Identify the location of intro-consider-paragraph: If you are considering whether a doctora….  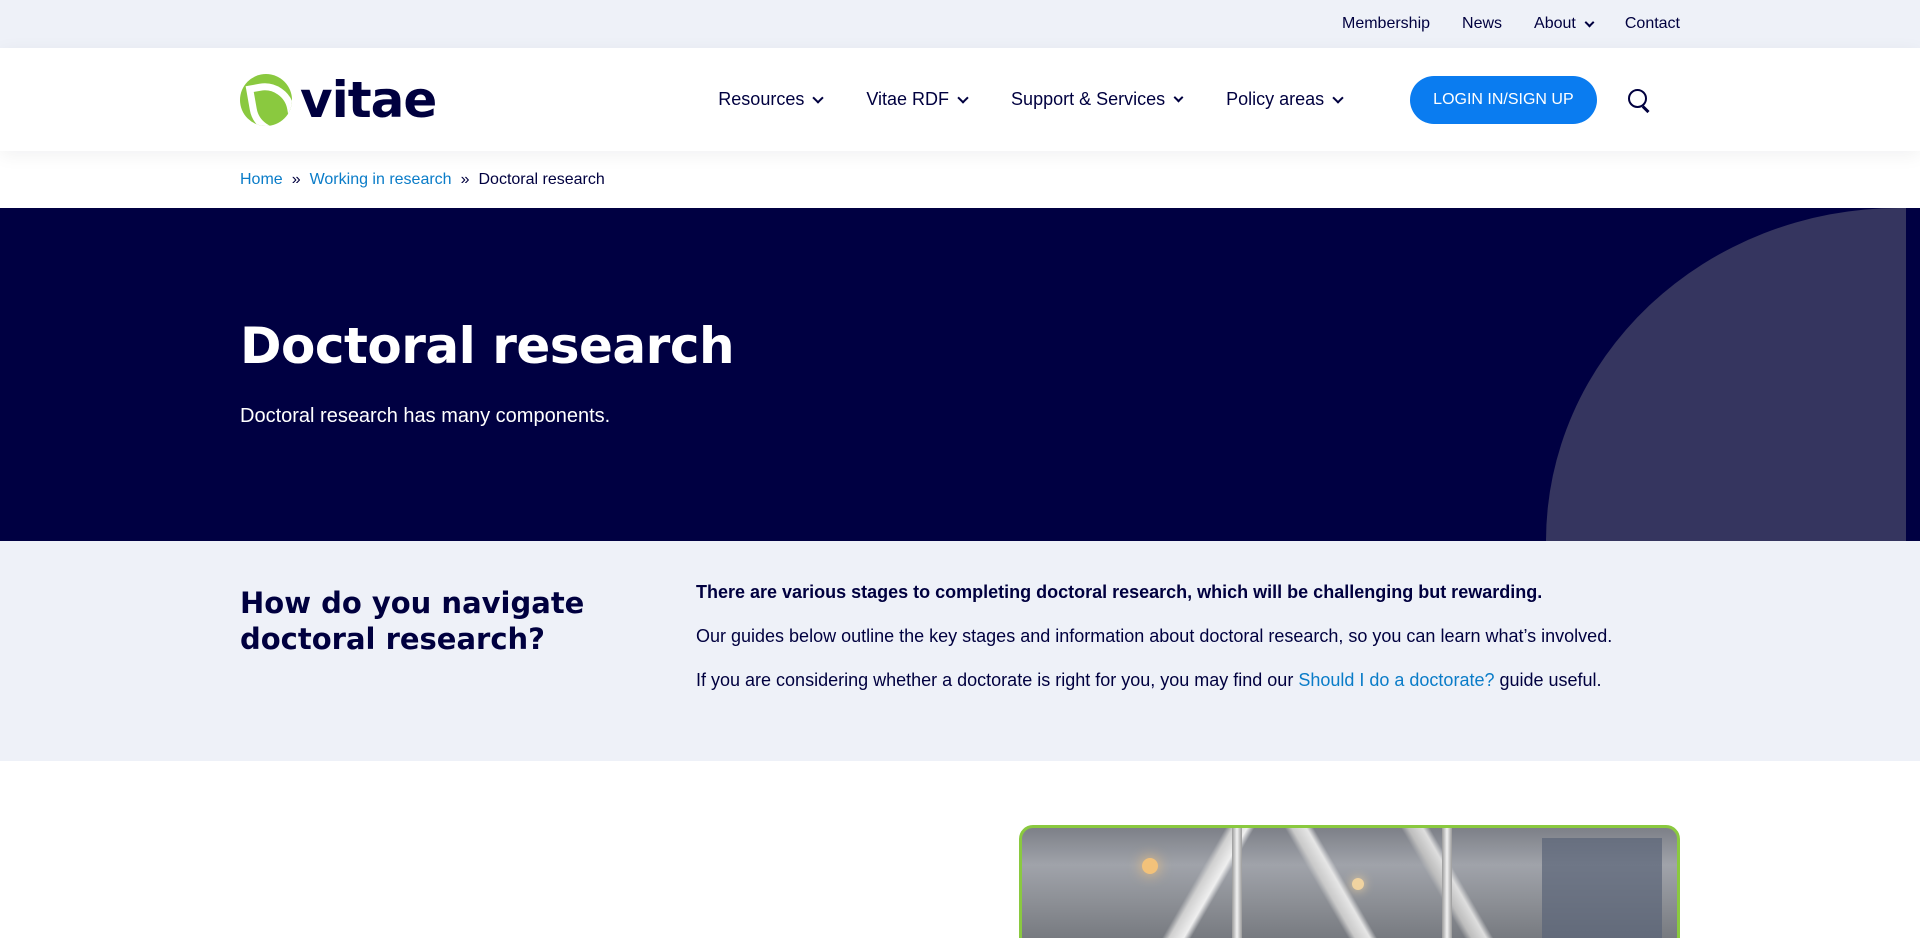
(1188, 680).